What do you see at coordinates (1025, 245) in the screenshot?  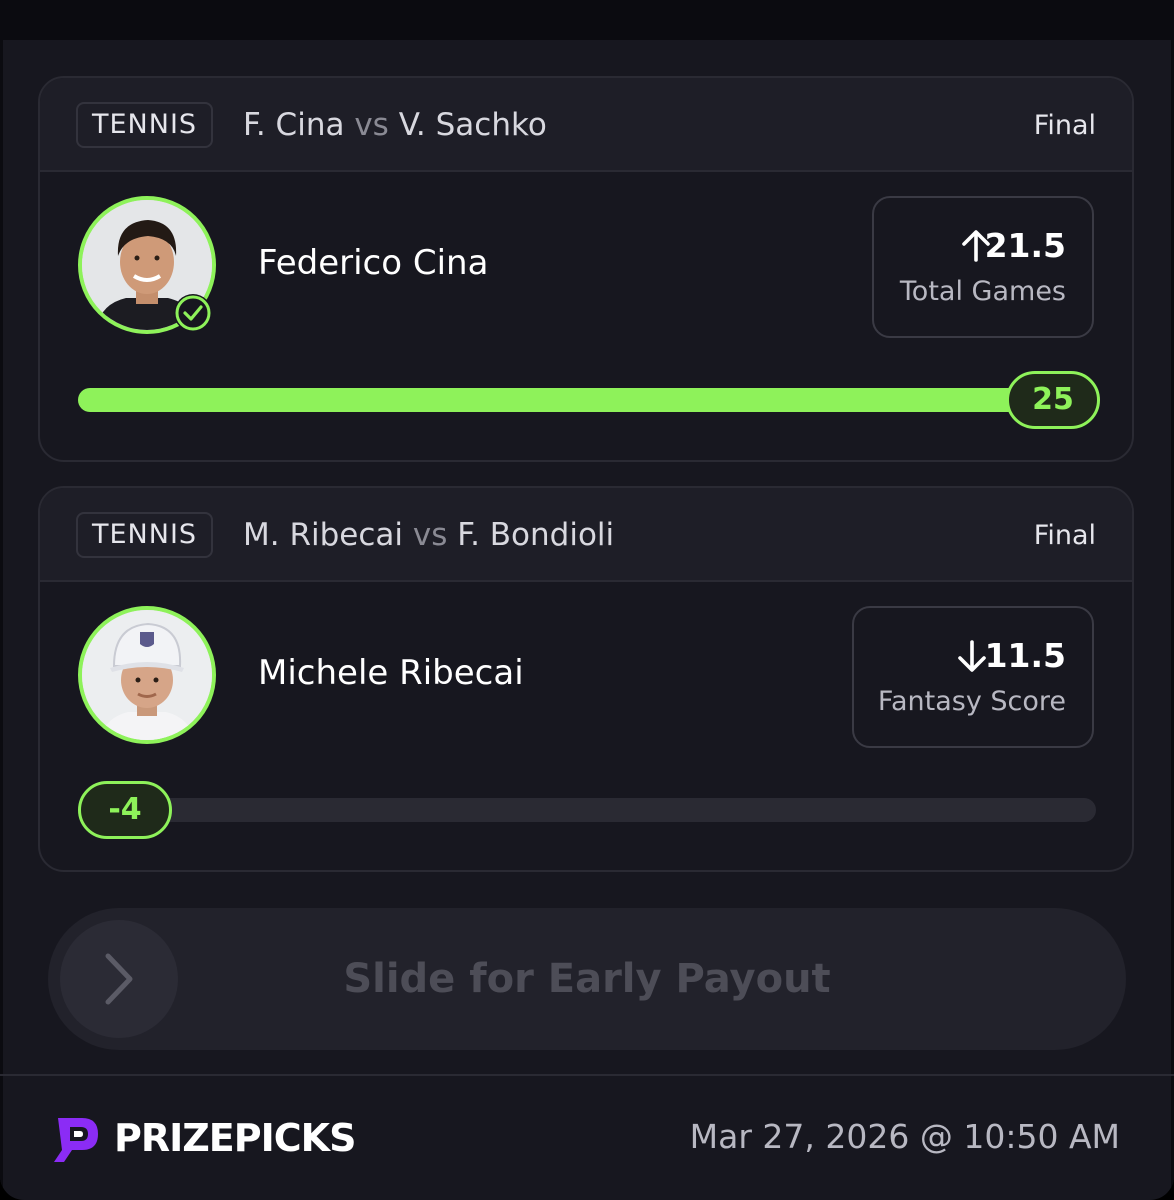 I see `projection-line: 21.5` at bounding box center [1025, 245].